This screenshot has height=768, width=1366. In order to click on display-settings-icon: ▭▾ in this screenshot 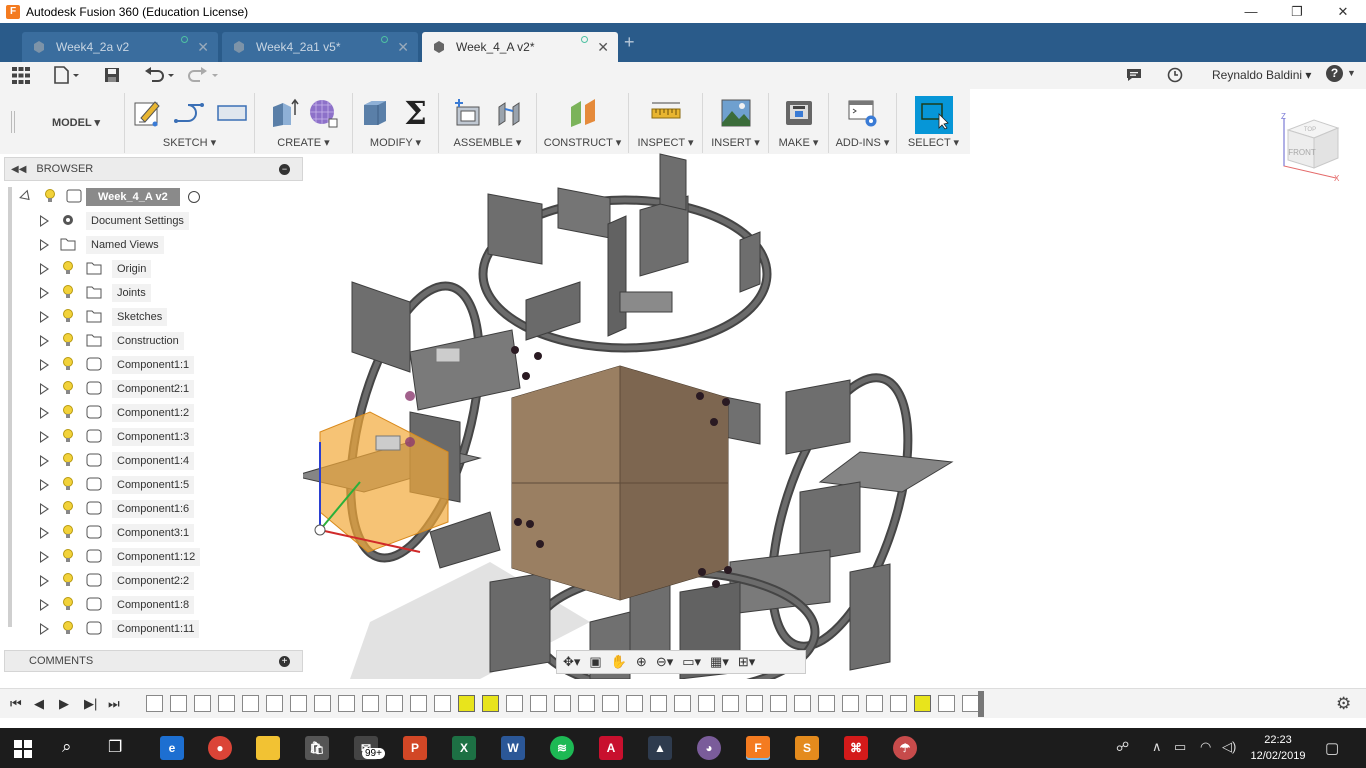, I will do `click(691, 662)`.